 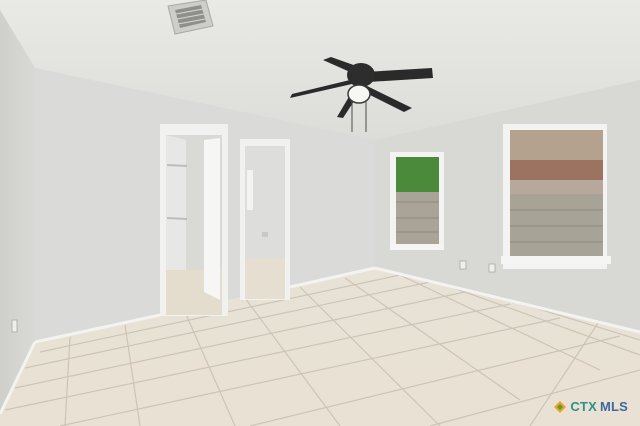 I want to click on closet-doorway, so click(x=194, y=220).